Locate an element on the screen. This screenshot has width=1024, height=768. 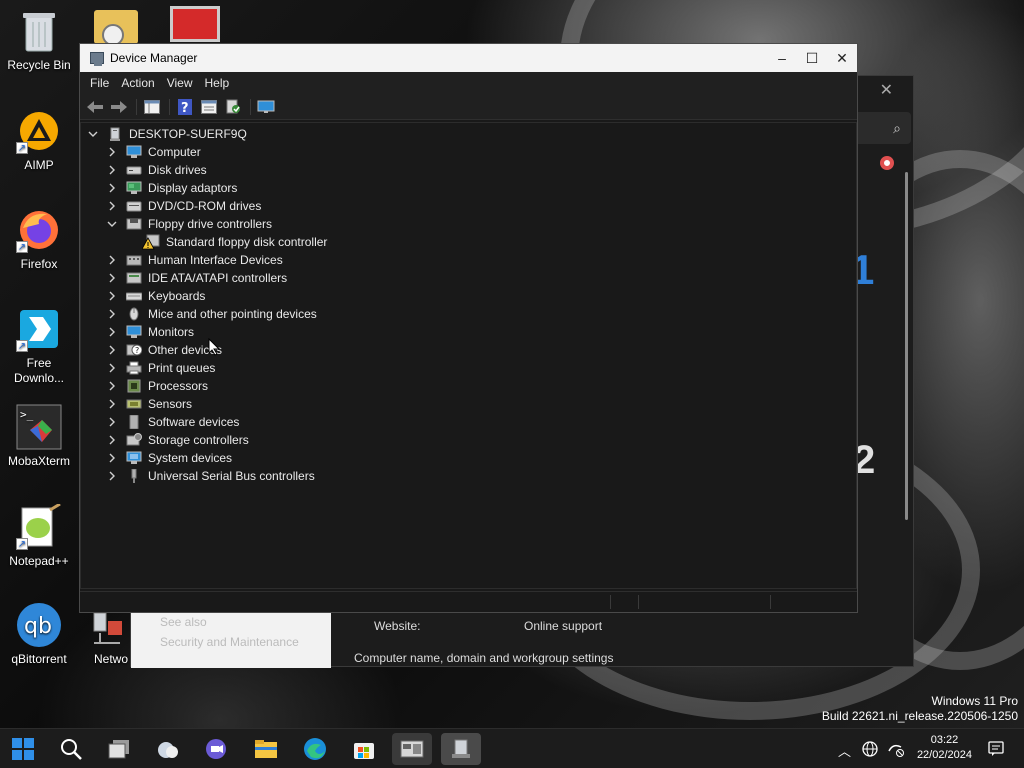
shortcut-arrow-icon: ↗ is located at coordinates (22, 346).